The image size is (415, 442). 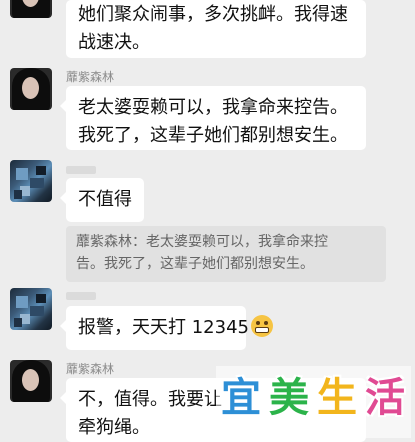 I want to click on watermark: 宜 美 生 活, so click(x=313, y=402).